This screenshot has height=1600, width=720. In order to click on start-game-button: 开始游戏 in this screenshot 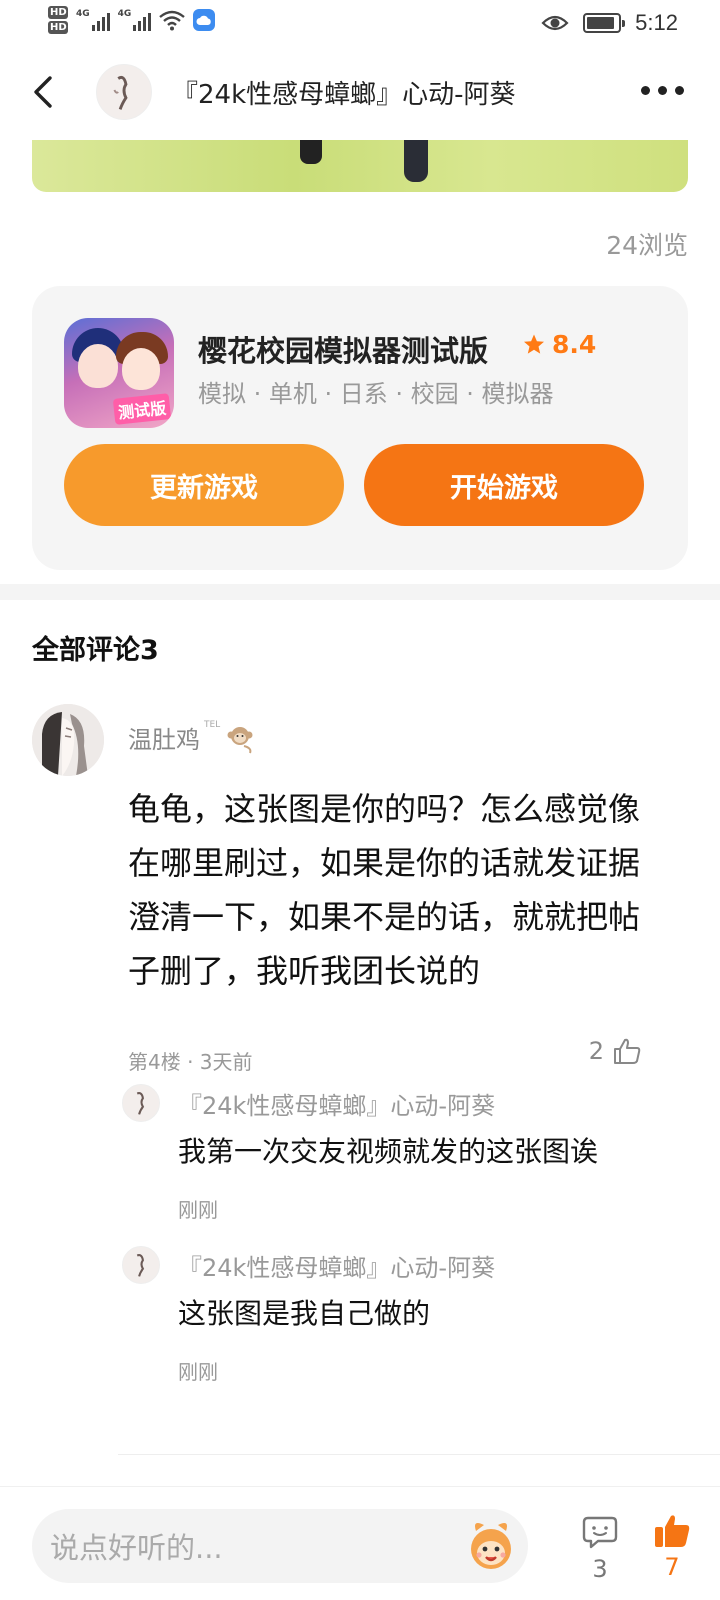, I will do `click(504, 485)`.